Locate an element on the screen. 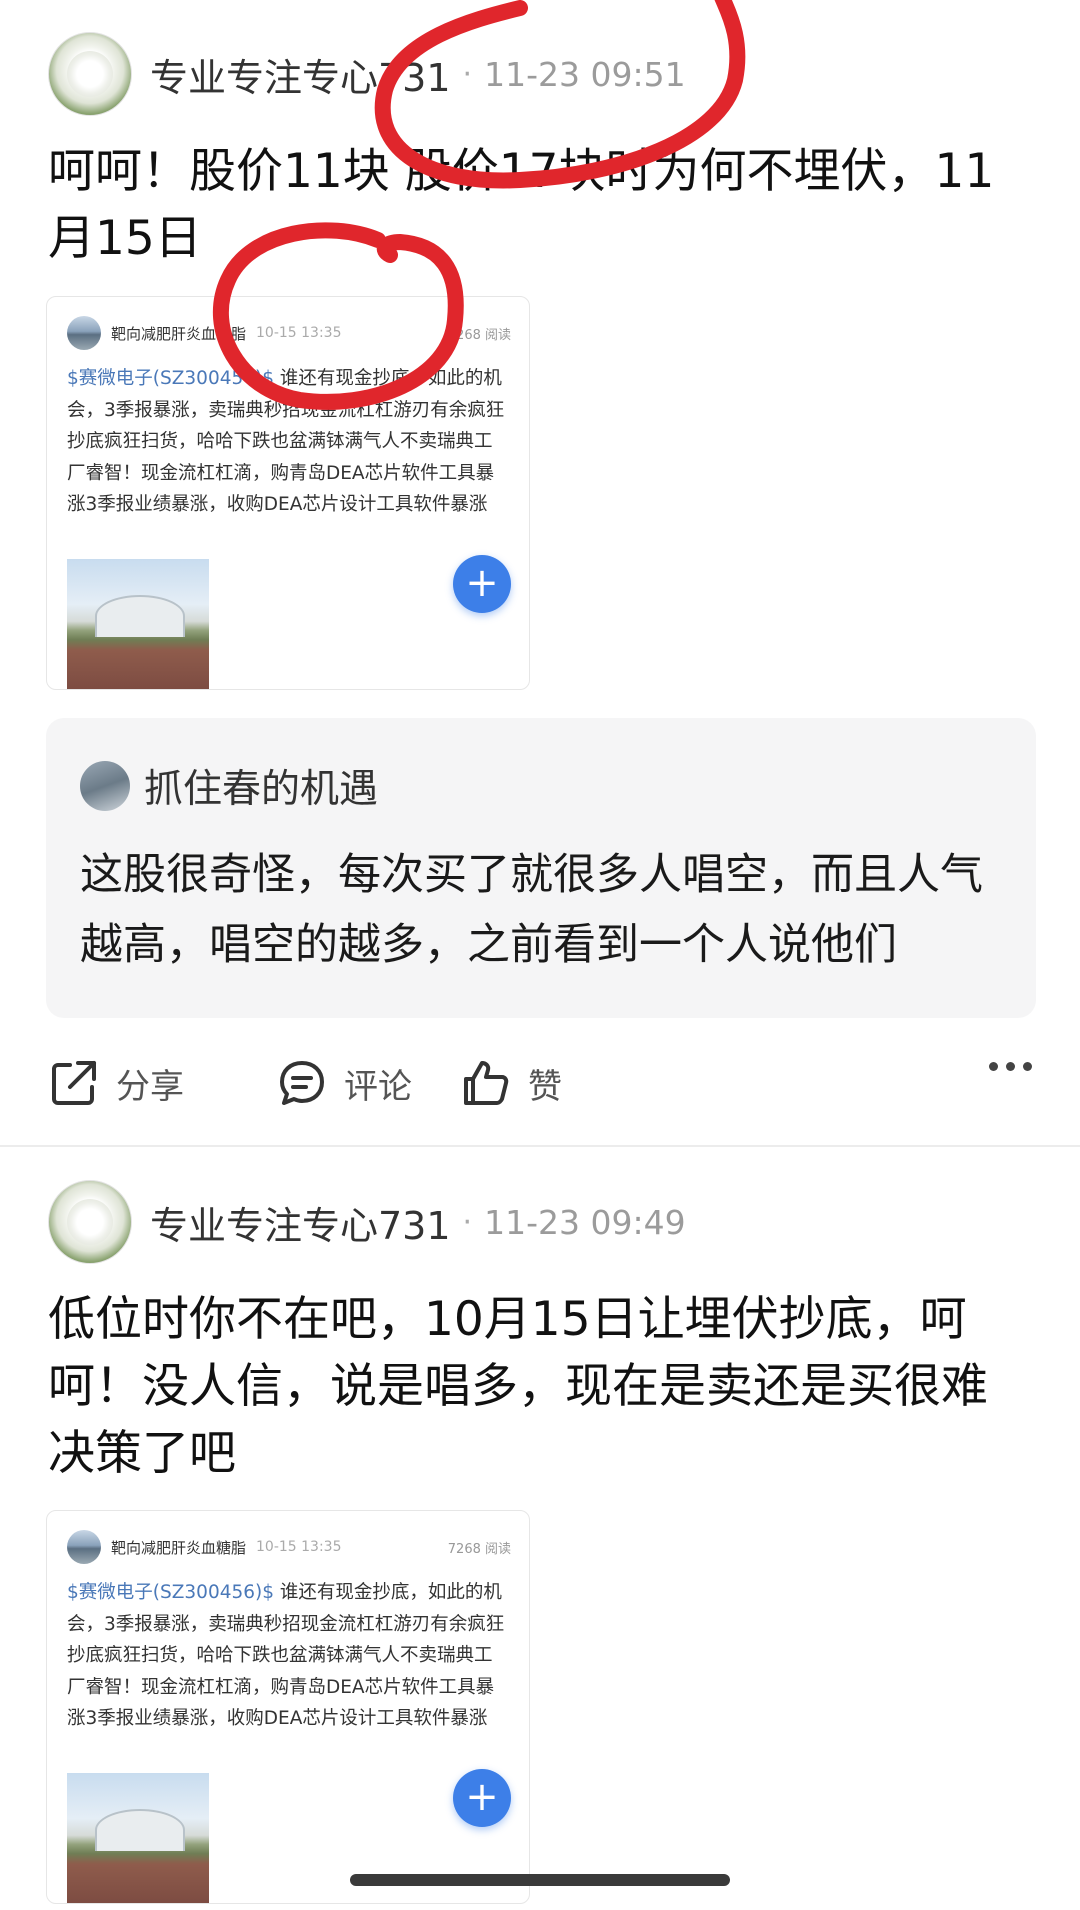 This screenshot has width=1080, height=1910. post-time: 11-23 09:51 is located at coordinates (585, 74).